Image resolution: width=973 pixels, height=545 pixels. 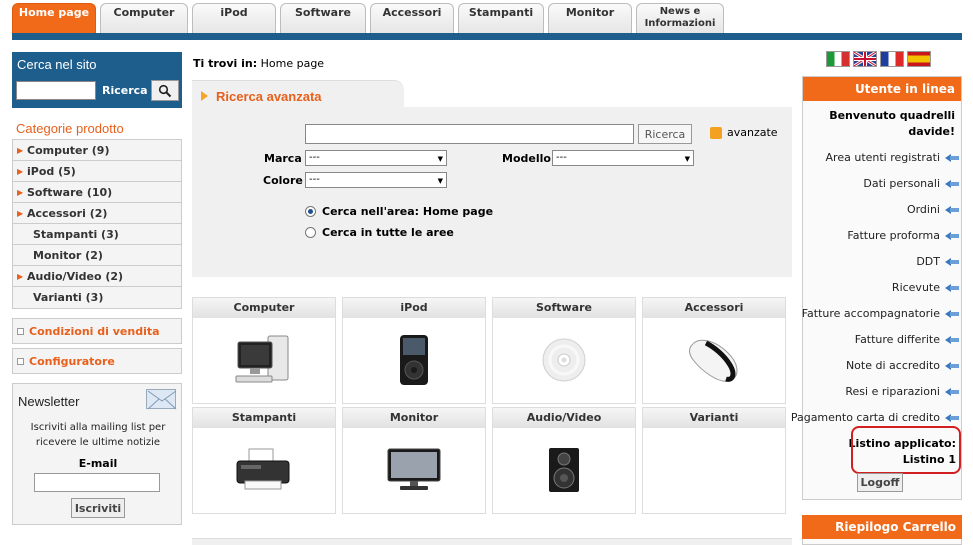 What do you see at coordinates (283, 180) in the screenshot?
I see `color-label: Colore` at bounding box center [283, 180].